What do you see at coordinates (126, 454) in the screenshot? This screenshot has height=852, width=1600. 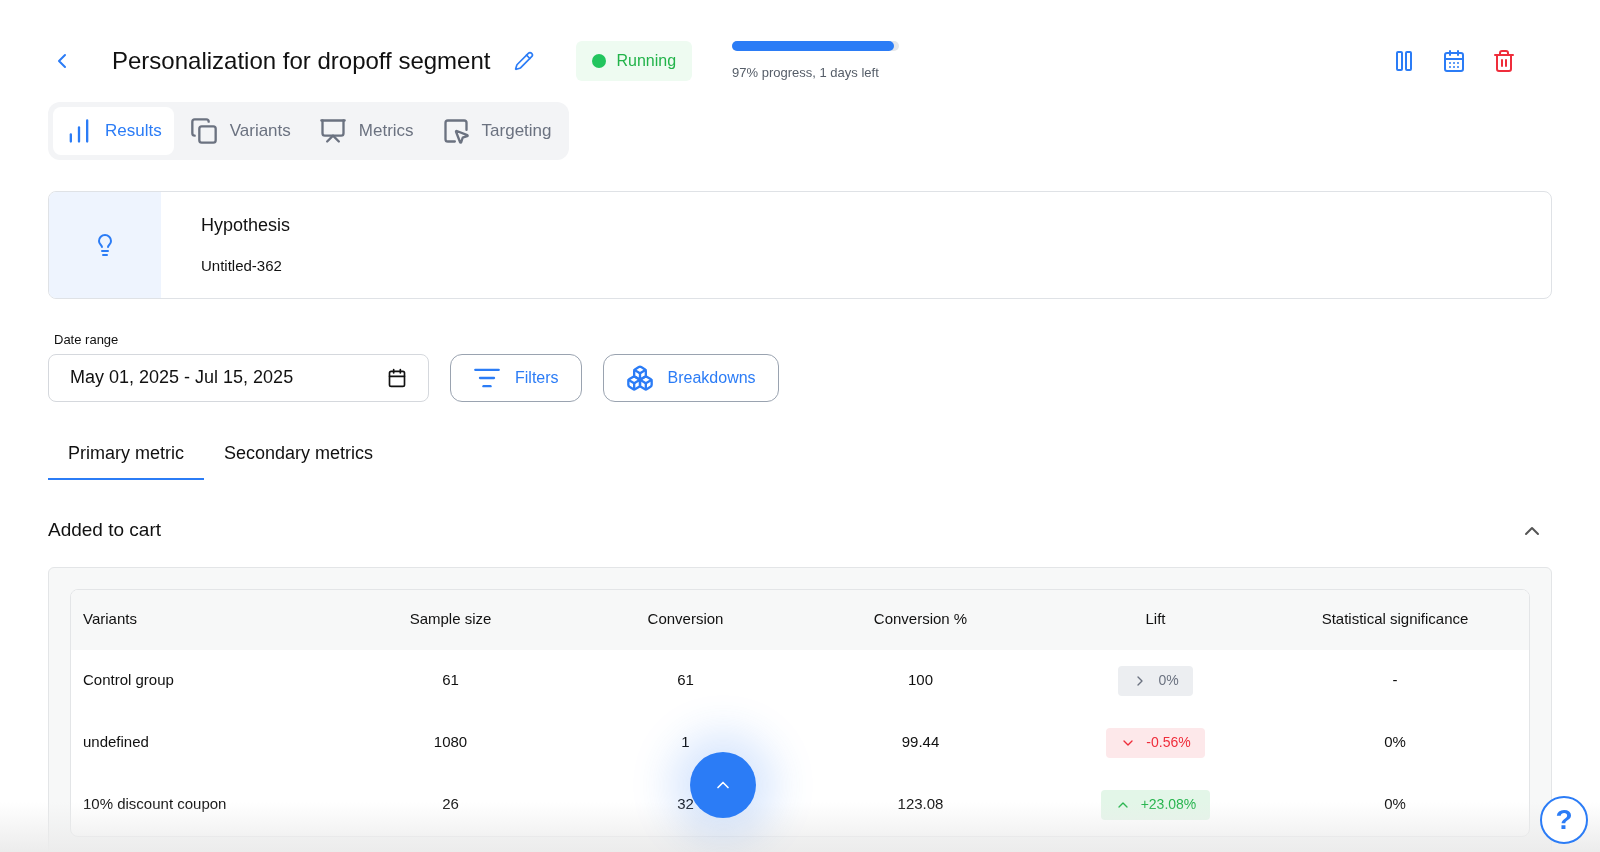 I see `metric-tab: Primary metric` at bounding box center [126, 454].